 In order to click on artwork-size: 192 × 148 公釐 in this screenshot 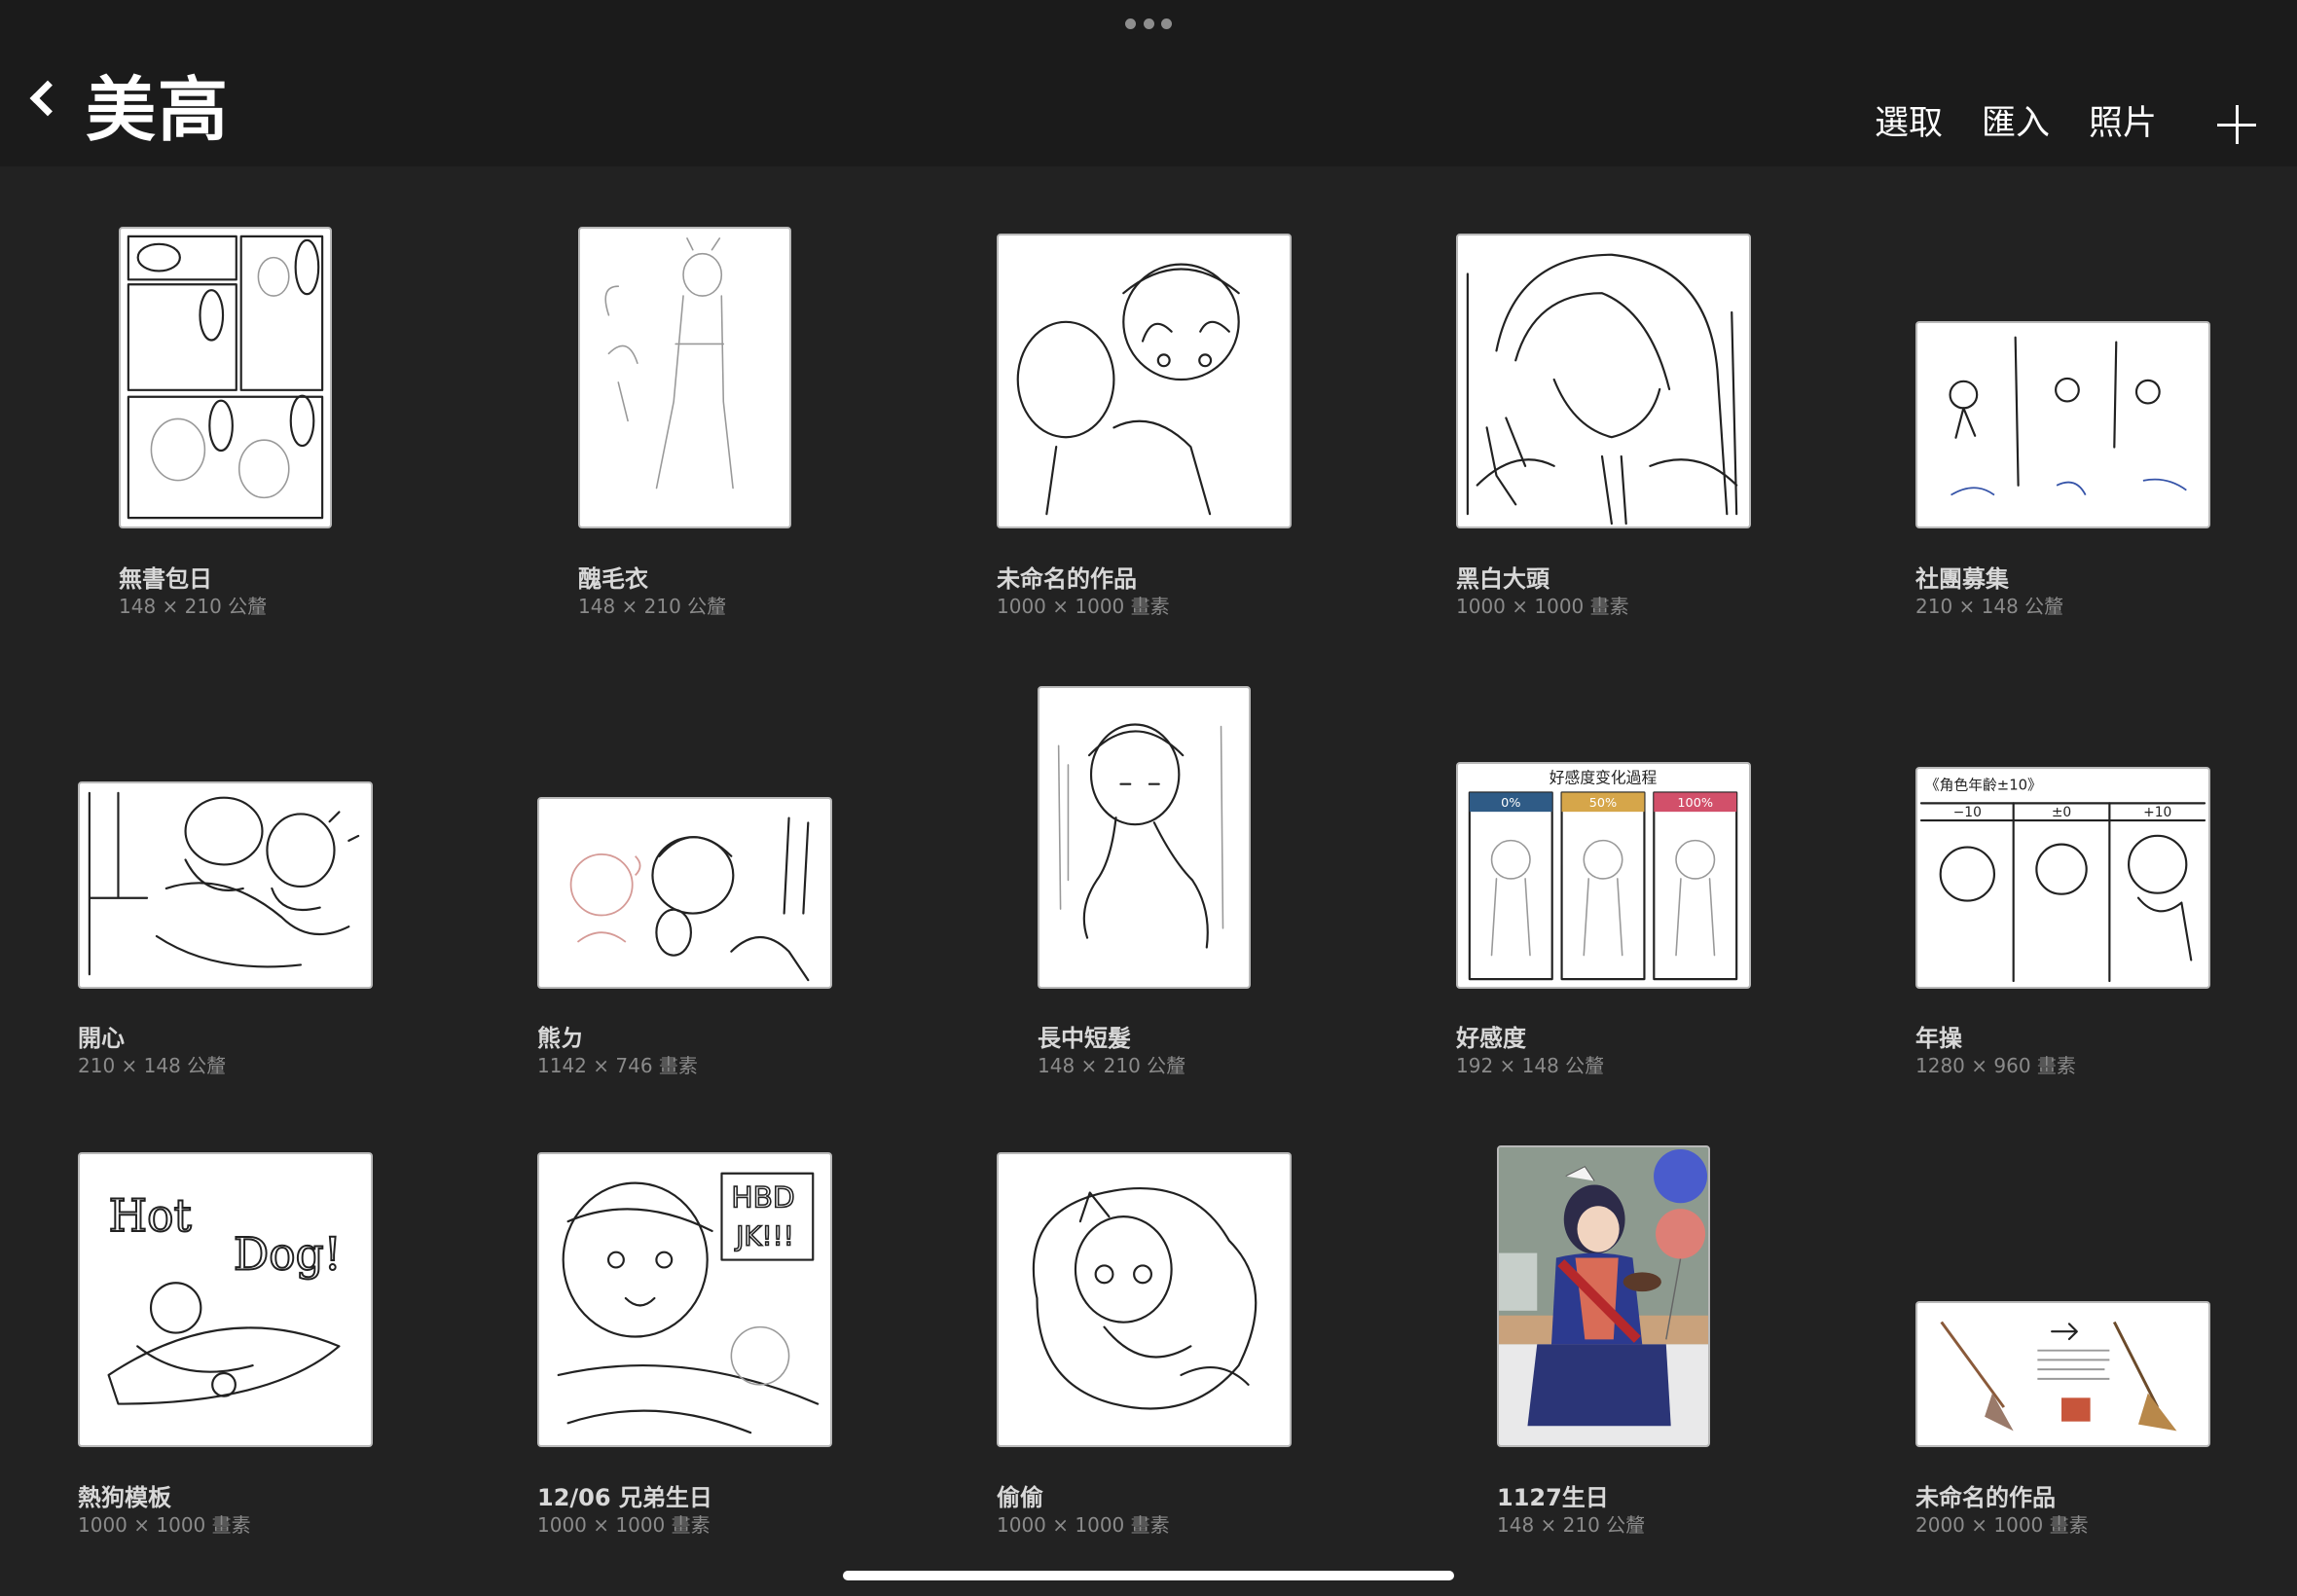, I will do `click(1530, 1065)`.